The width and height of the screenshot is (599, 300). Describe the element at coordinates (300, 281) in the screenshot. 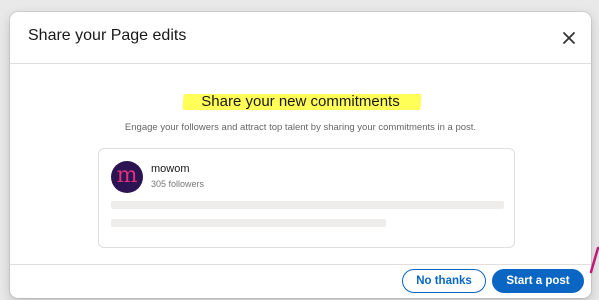

I see `dialog-footer: No thanks Start a post` at that location.